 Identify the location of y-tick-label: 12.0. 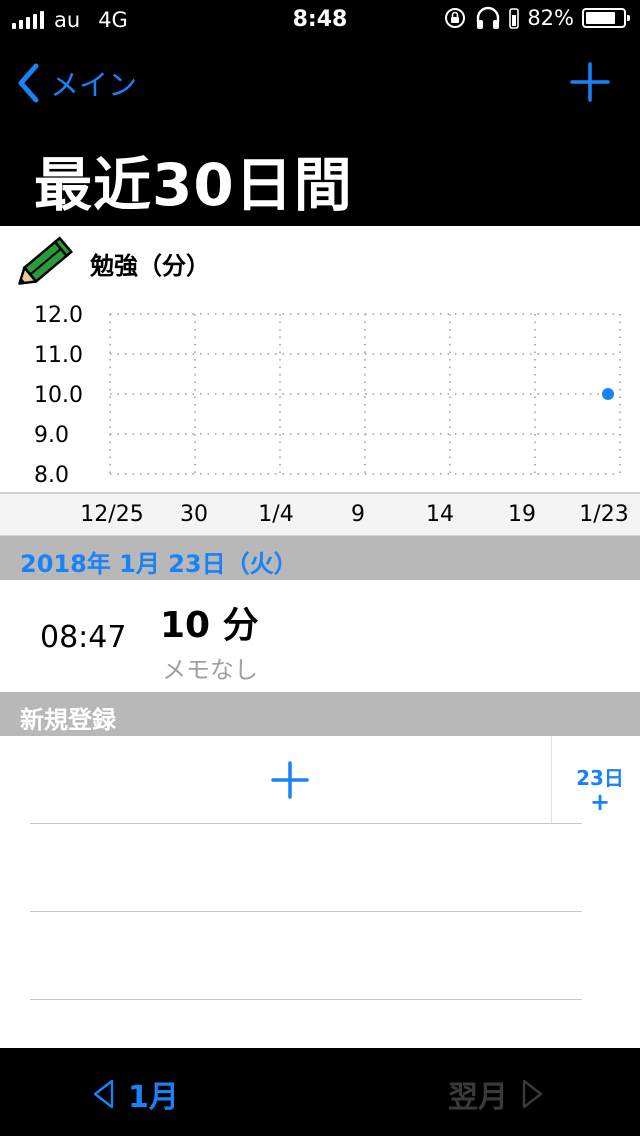
(58, 315).